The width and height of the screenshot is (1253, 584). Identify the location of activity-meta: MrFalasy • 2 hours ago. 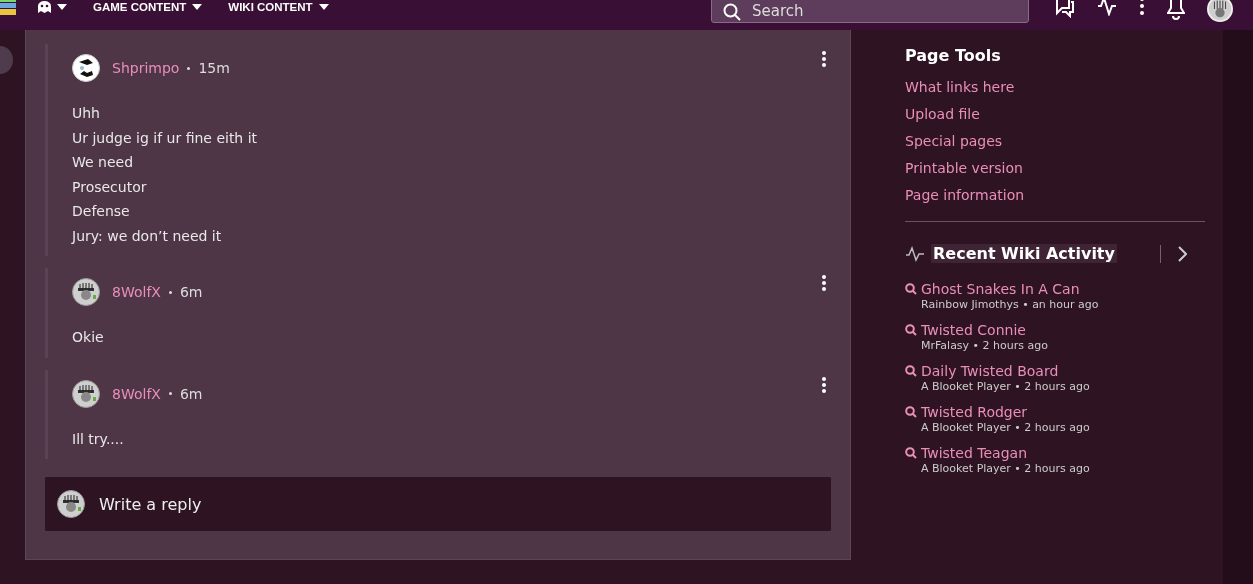
(985, 345).